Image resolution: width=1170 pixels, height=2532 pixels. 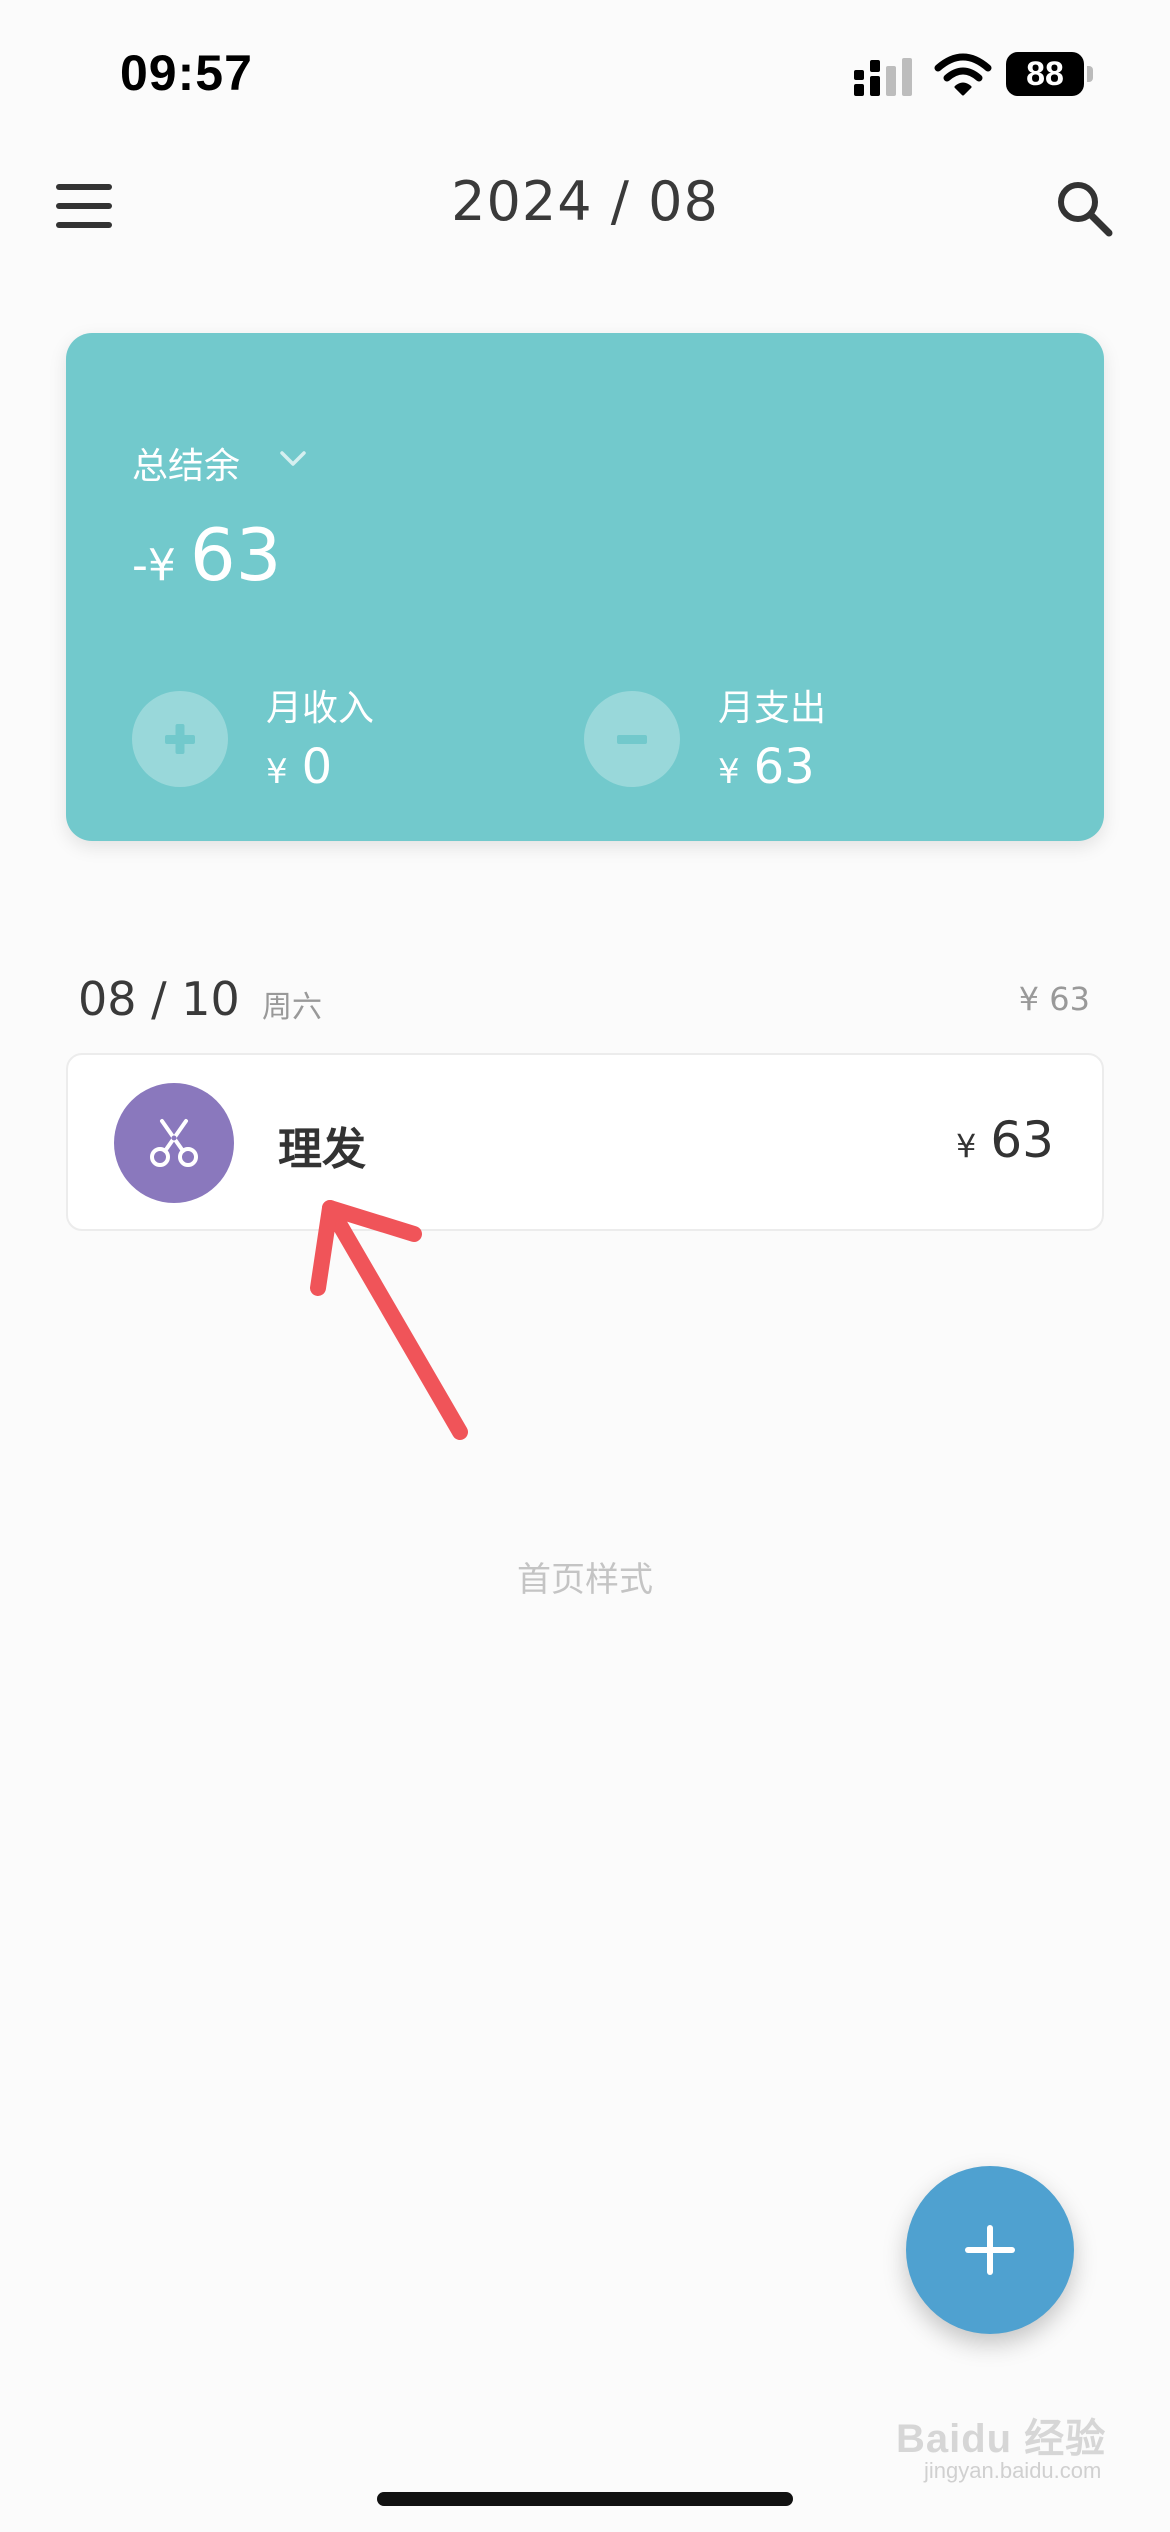 What do you see at coordinates (632, 739) in the screenshot?
I see `expense-minus-icon` at bounding box center [632, 739].